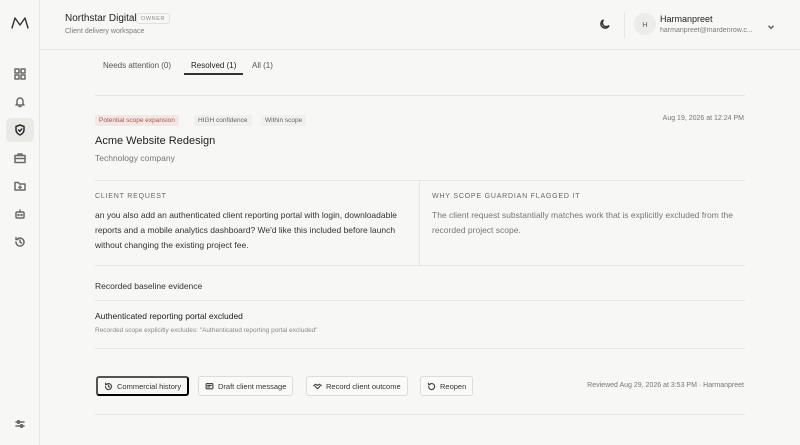 This screenshot has height=445, width=800. What do you see at coordinates (101, 18) in the screenshot?
I see `workspace-name: Northstar Digital` at bounding box center [101, 18].